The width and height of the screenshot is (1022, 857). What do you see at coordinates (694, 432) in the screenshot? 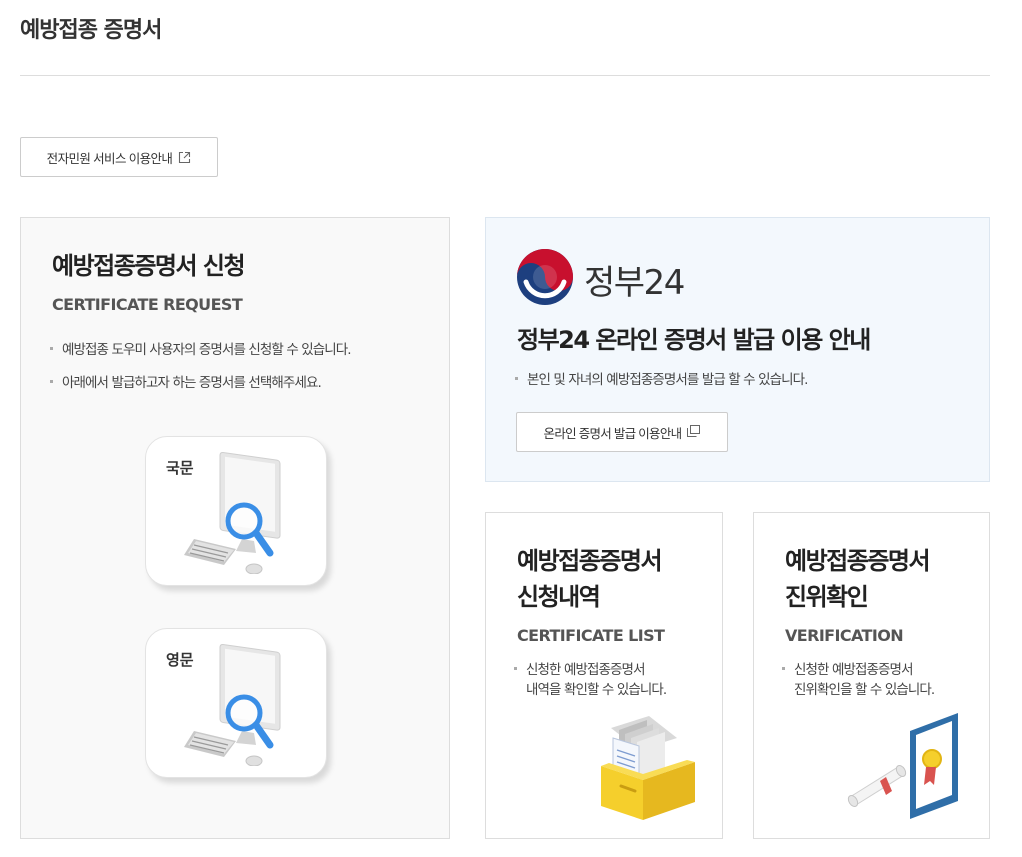
I see `popup-window-icon` at bounding box center [694, 432].